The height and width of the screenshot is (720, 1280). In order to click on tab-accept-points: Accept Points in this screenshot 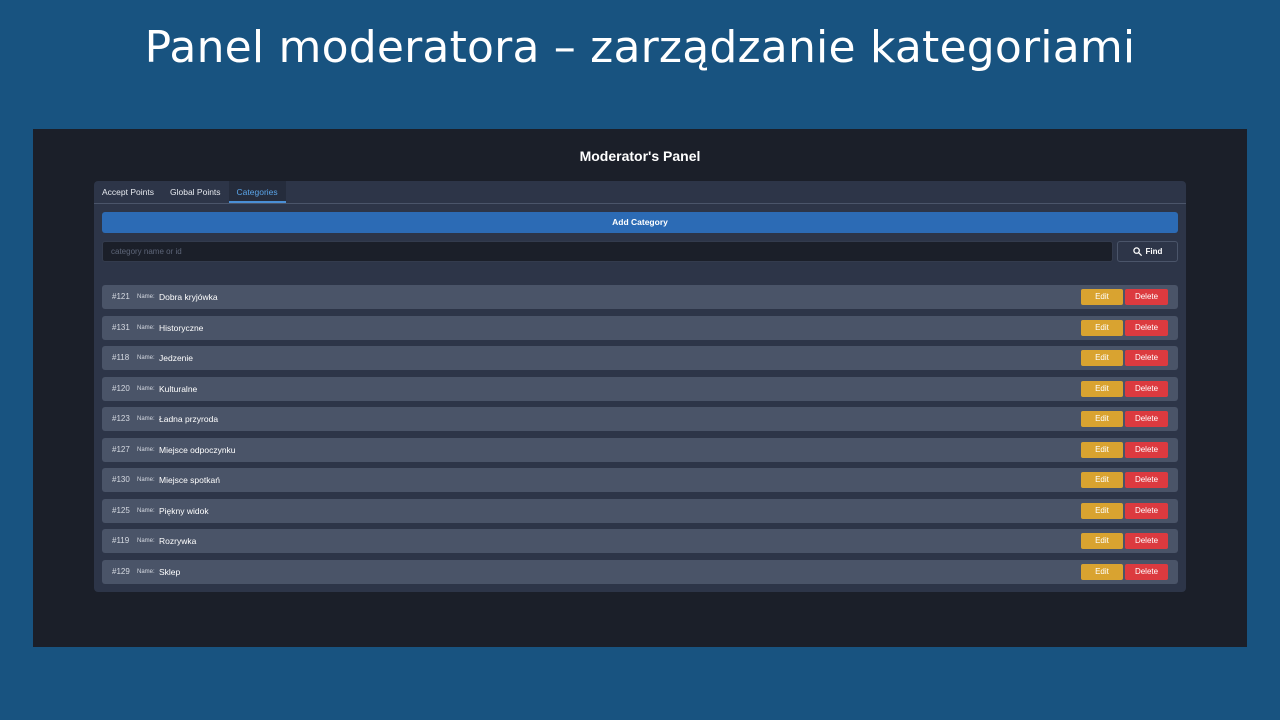, I will do `click(128, 192)`.